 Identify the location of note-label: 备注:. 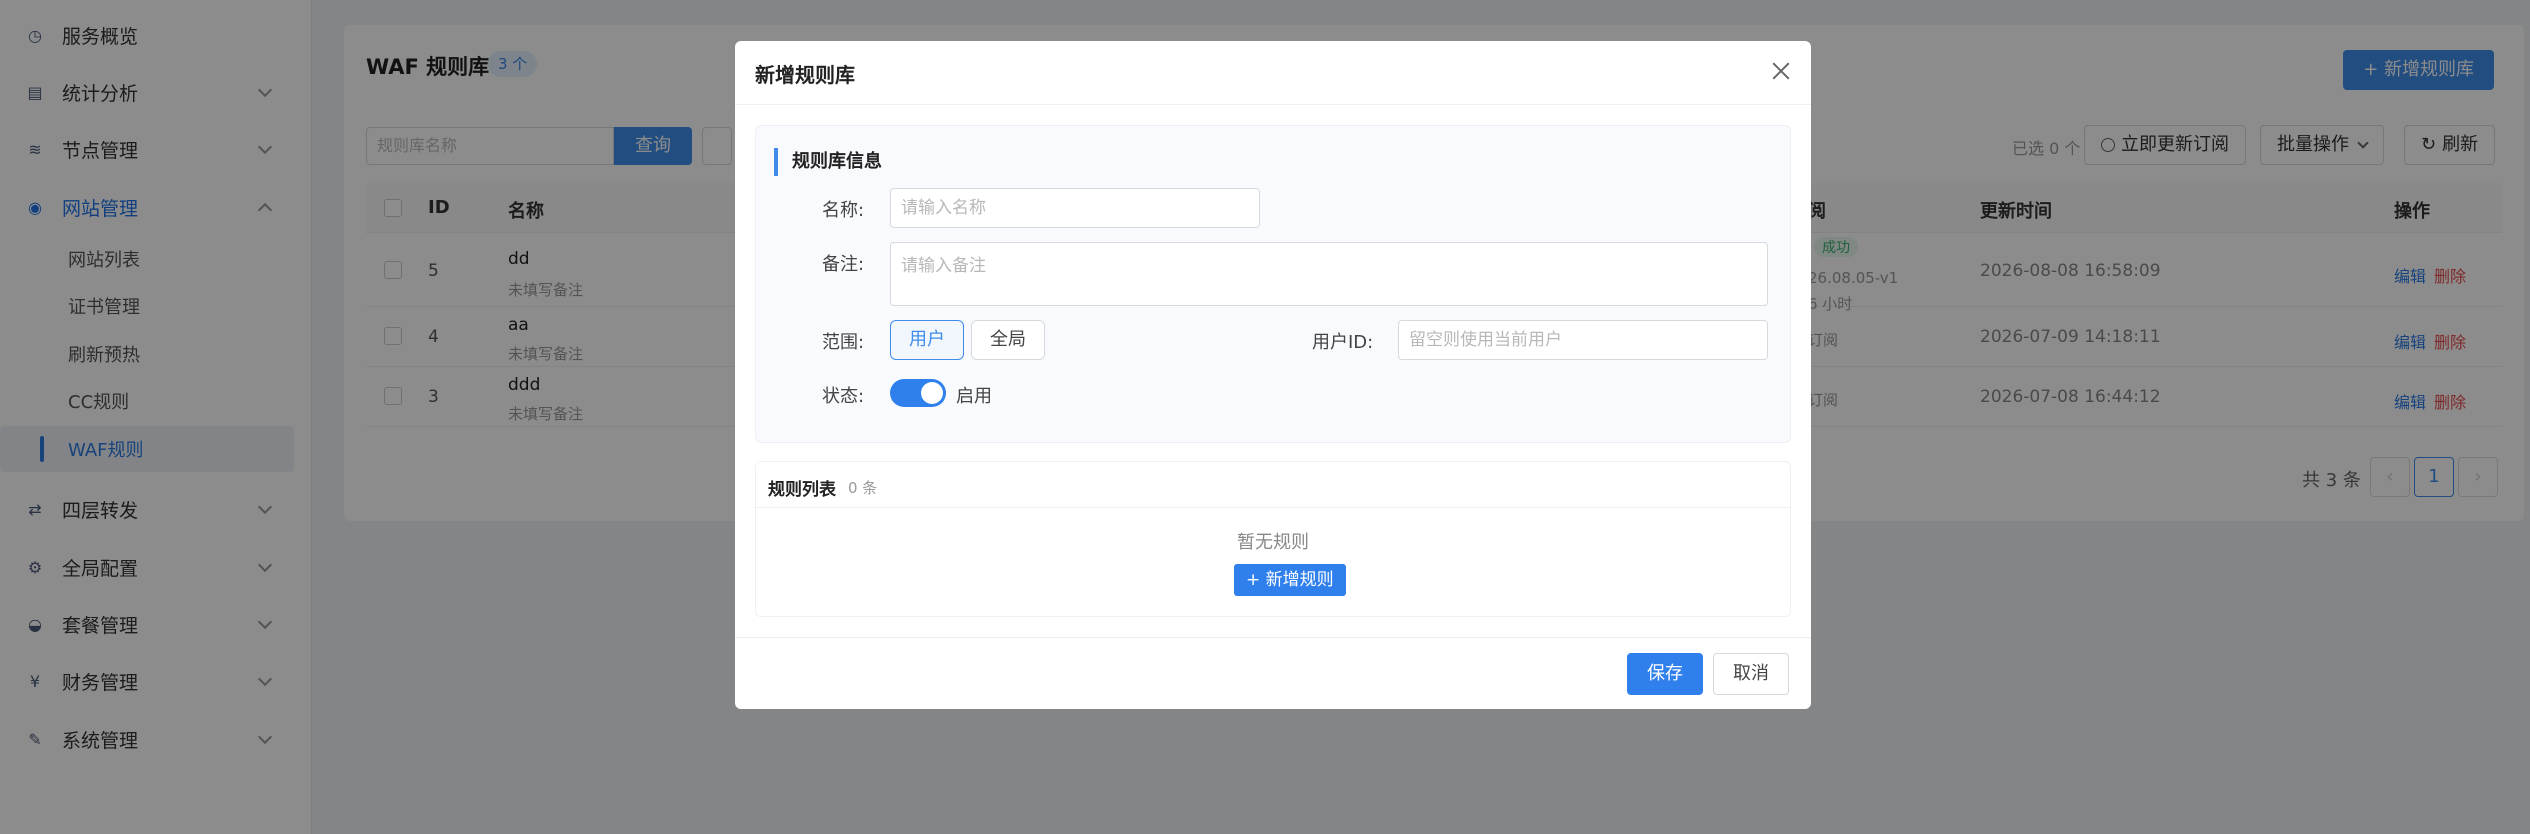
(843, 264).